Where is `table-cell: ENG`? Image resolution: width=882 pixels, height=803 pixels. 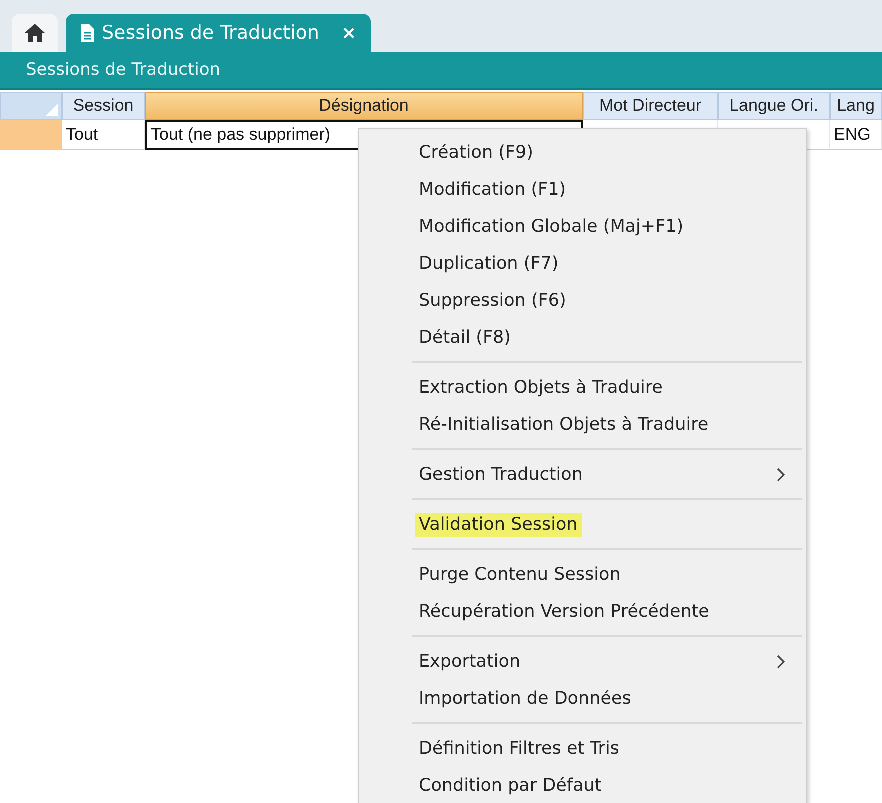 table-cell: ENG is located at coordinates (856, 135).